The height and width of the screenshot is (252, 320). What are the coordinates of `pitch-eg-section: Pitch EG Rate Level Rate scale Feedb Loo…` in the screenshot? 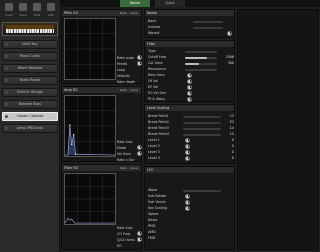 It's located at (101, 46).